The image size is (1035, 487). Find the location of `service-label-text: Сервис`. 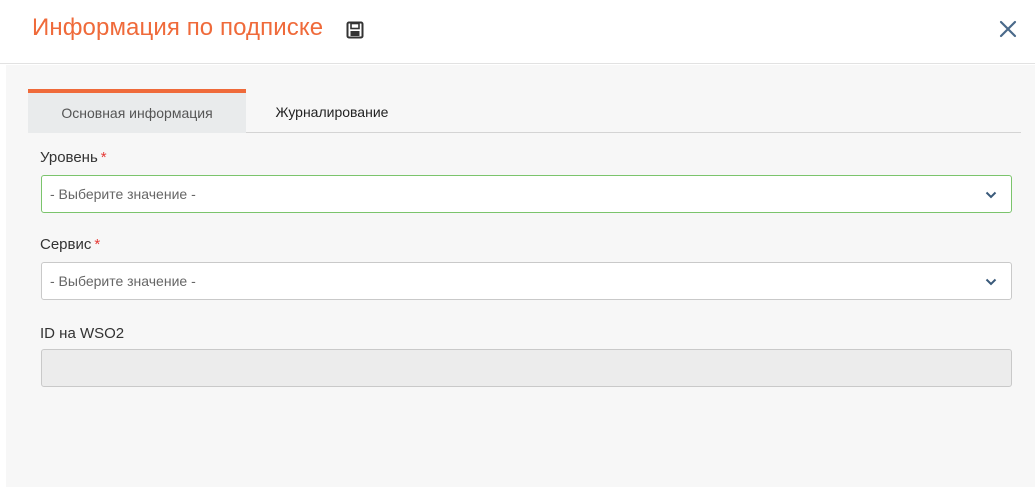

service-label-text: Сервис is located at coordinates (66, 244).